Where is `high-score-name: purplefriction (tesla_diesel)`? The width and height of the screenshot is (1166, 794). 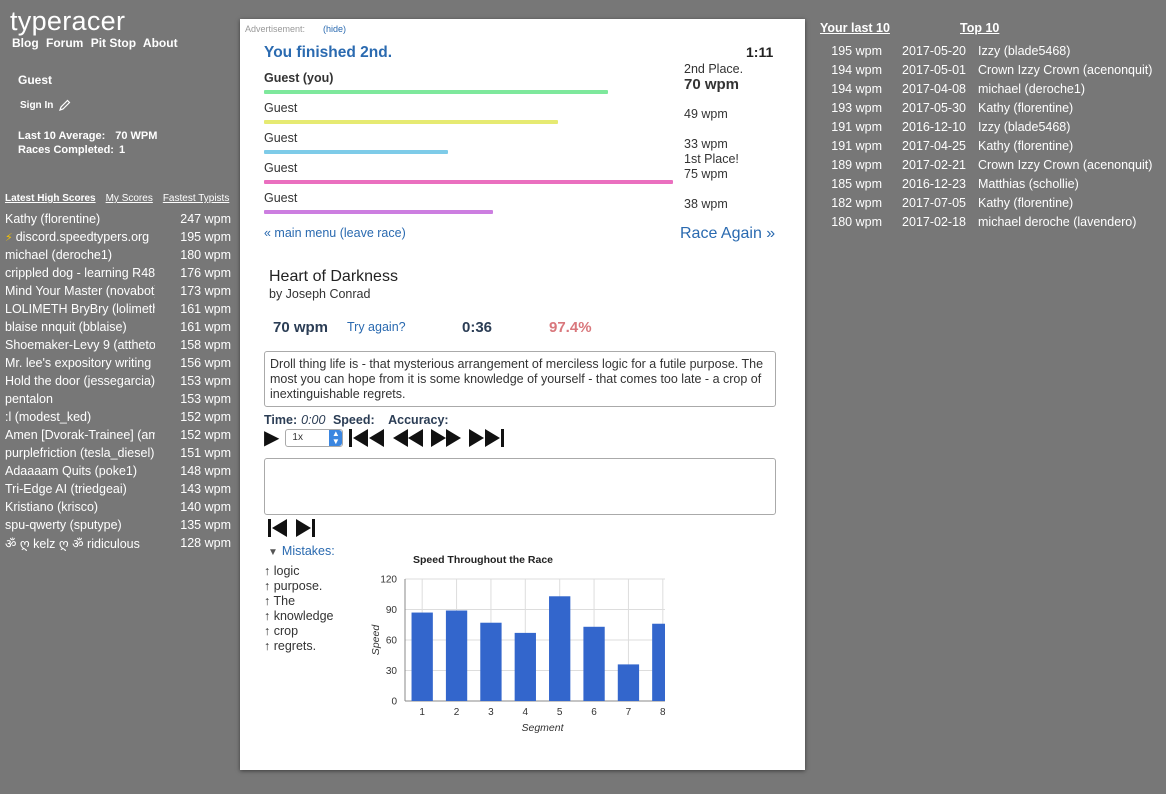
high-score-name: purplefriction (tesla_diesel) is located at coordinates (80, 453).